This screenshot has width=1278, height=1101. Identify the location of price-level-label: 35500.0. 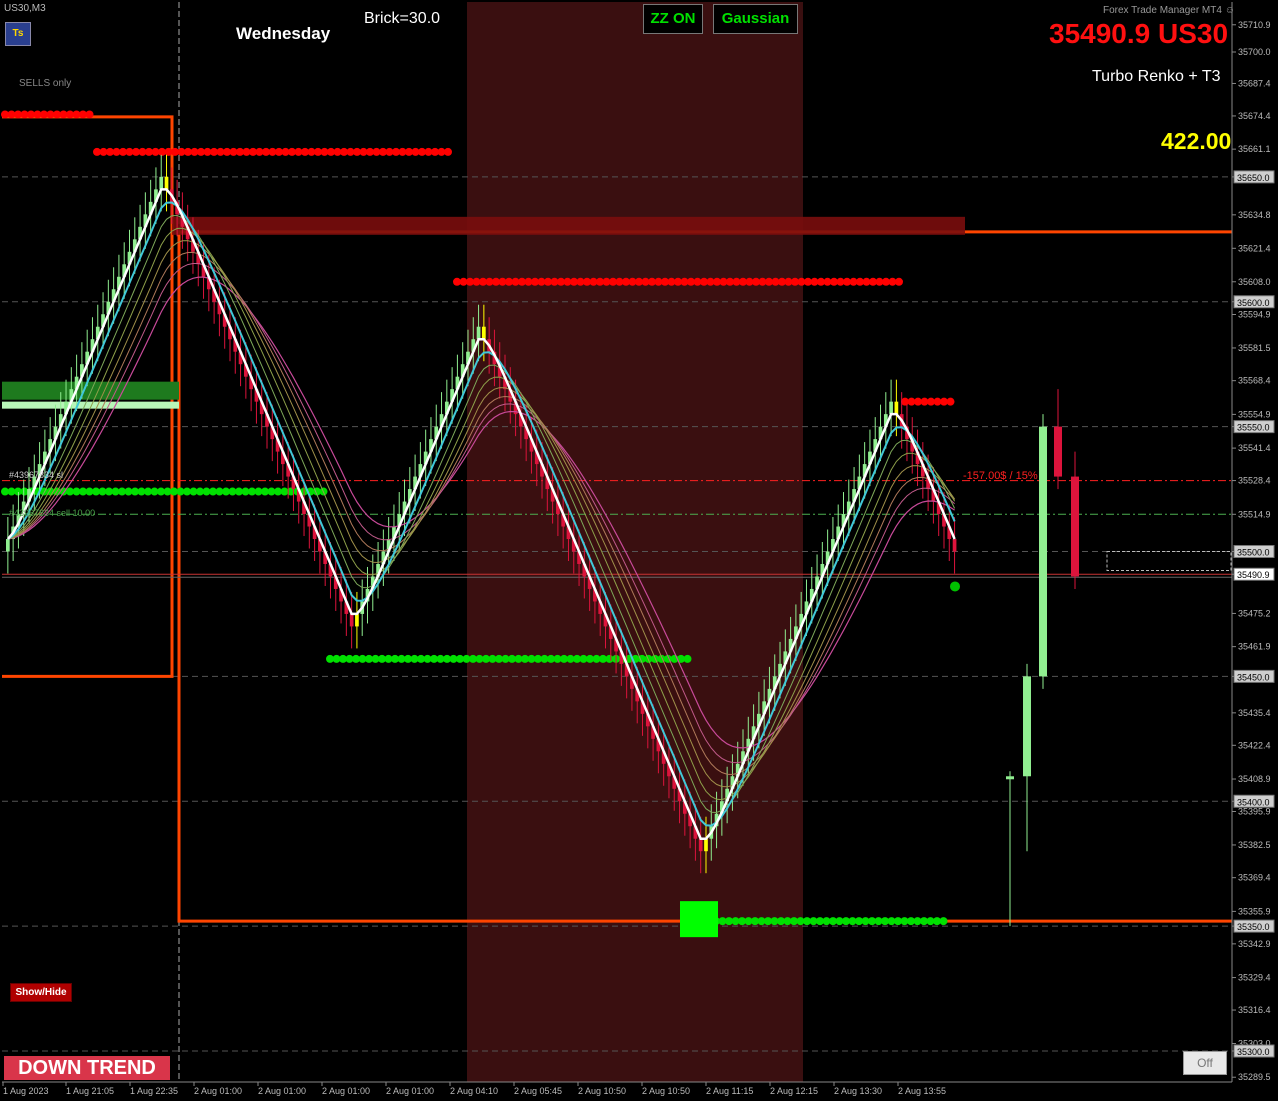
(1253, 553).